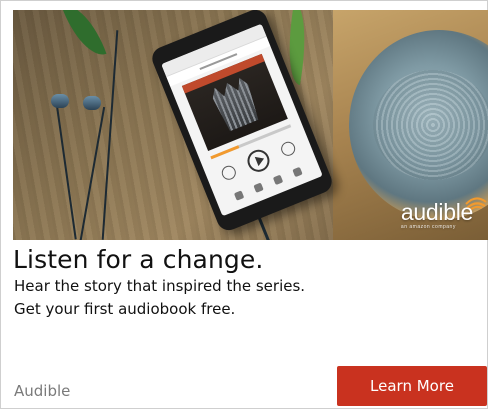 Image resolution: width=488 pixels, height=409 pixels. I want to click on advertiser-name: Audible, so click(42, 391).